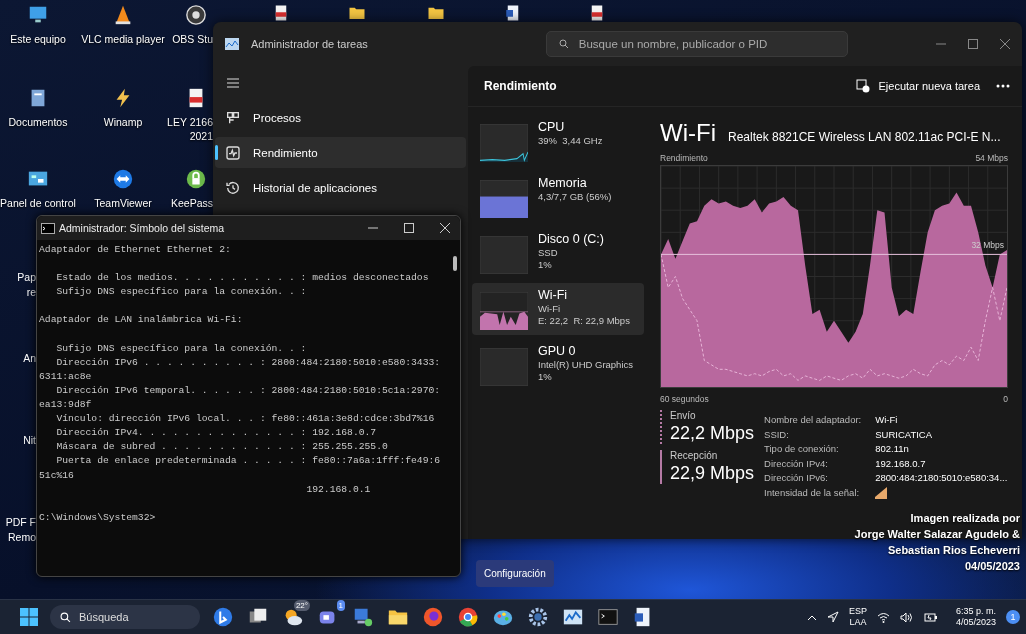 This screenshot has height=634, width=1026. What do you see at coordinates (233, 187) in the screenshot?
I see `clock-icon` at bounding box center [233, 187].